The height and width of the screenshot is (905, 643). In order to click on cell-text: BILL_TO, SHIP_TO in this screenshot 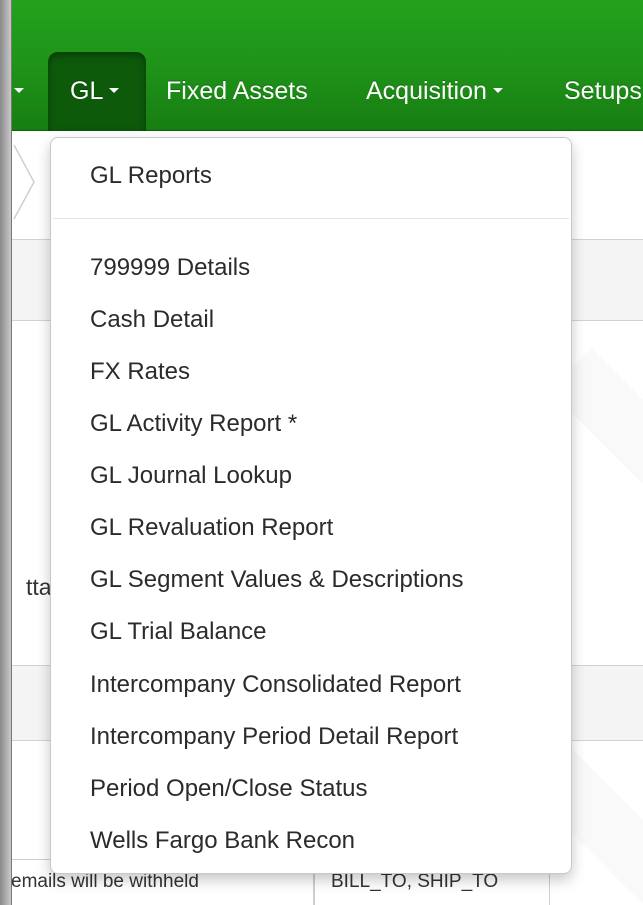, I will do `click(415, 881)`.